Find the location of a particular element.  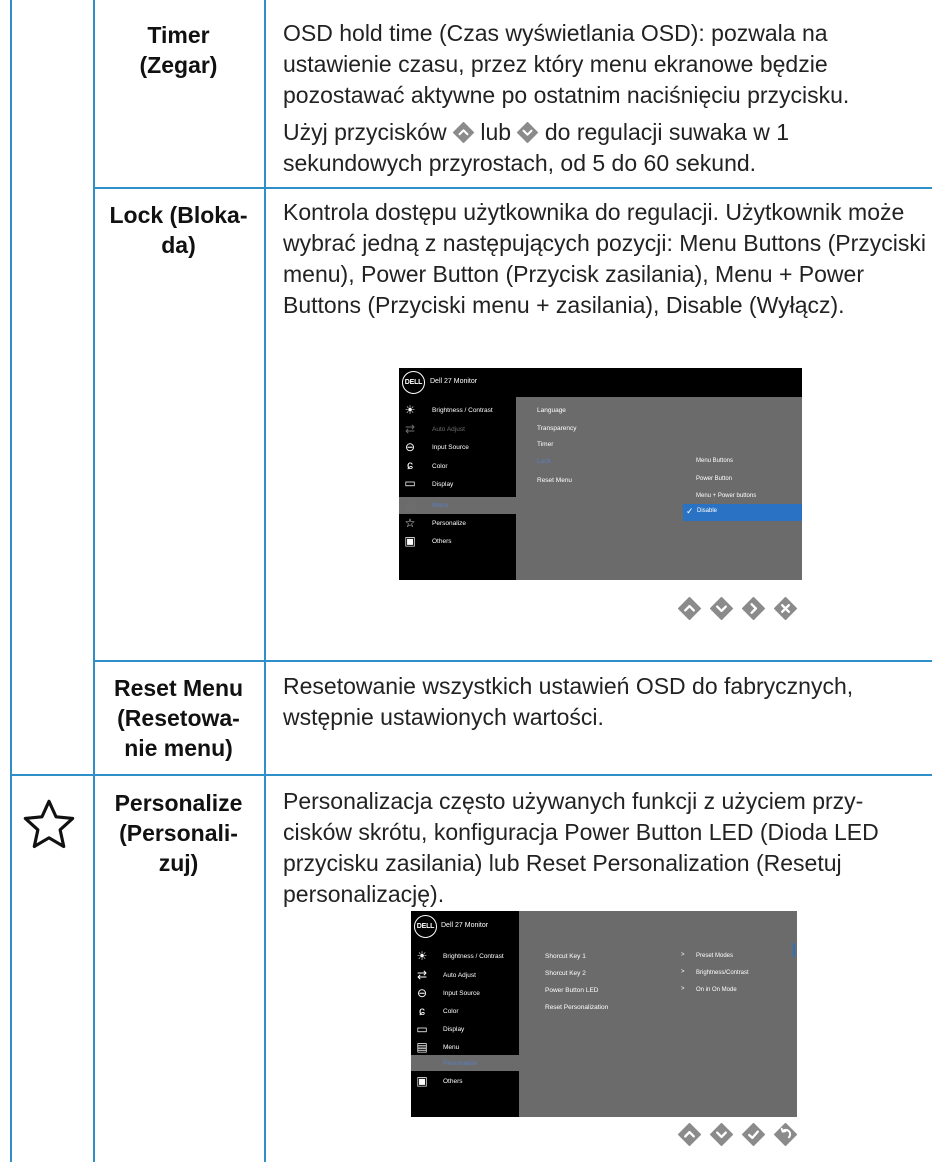

osd-submenu-item: Reset Personalization is located at coordinates (577, 1007).